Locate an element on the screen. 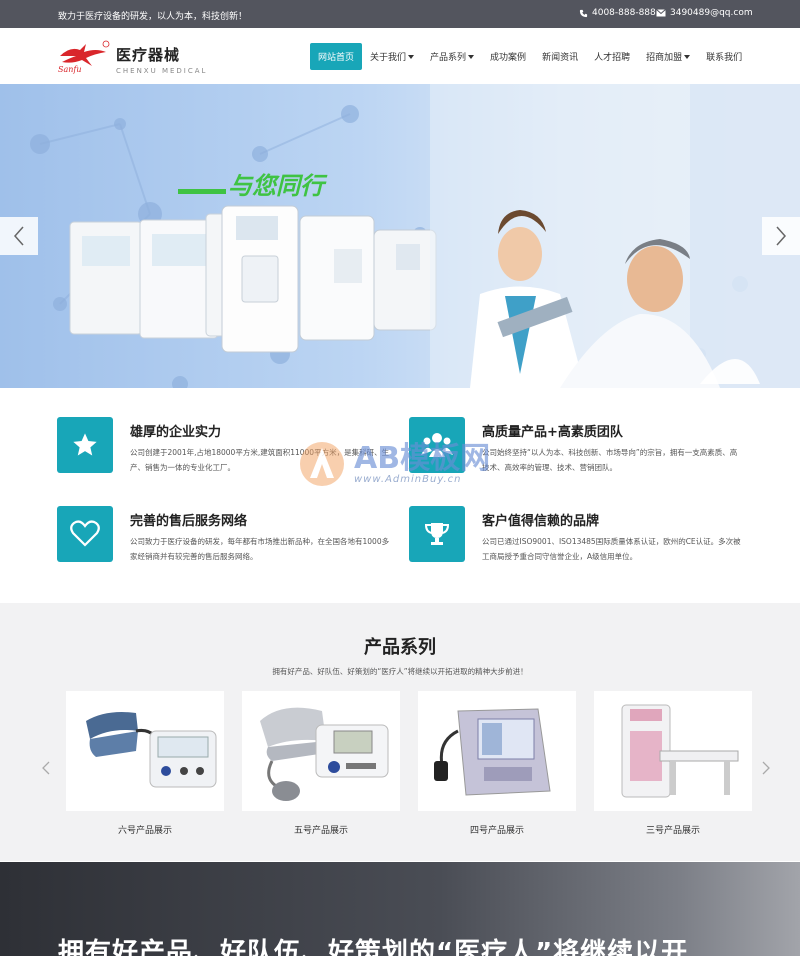  top-phone: 4008-888-888 is located at coordinates (617, 13).